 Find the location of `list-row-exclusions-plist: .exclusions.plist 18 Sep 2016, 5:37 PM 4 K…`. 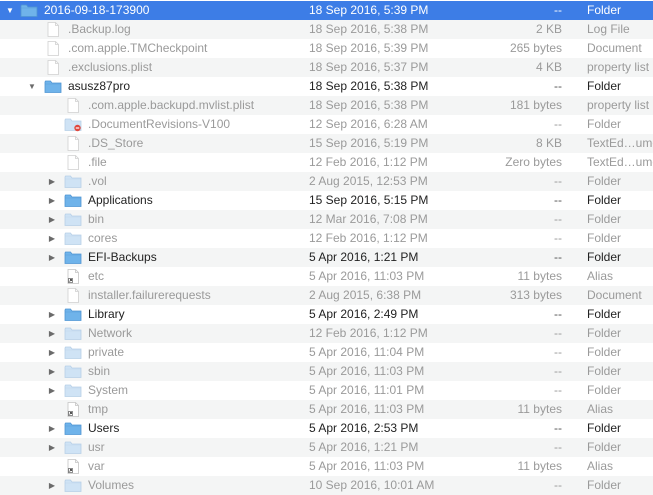

list-row-exclusions-plist: .exclusions.plist 18 Sep 2016, 5:37 PM 4 K… is located at coordinates (326, 67).